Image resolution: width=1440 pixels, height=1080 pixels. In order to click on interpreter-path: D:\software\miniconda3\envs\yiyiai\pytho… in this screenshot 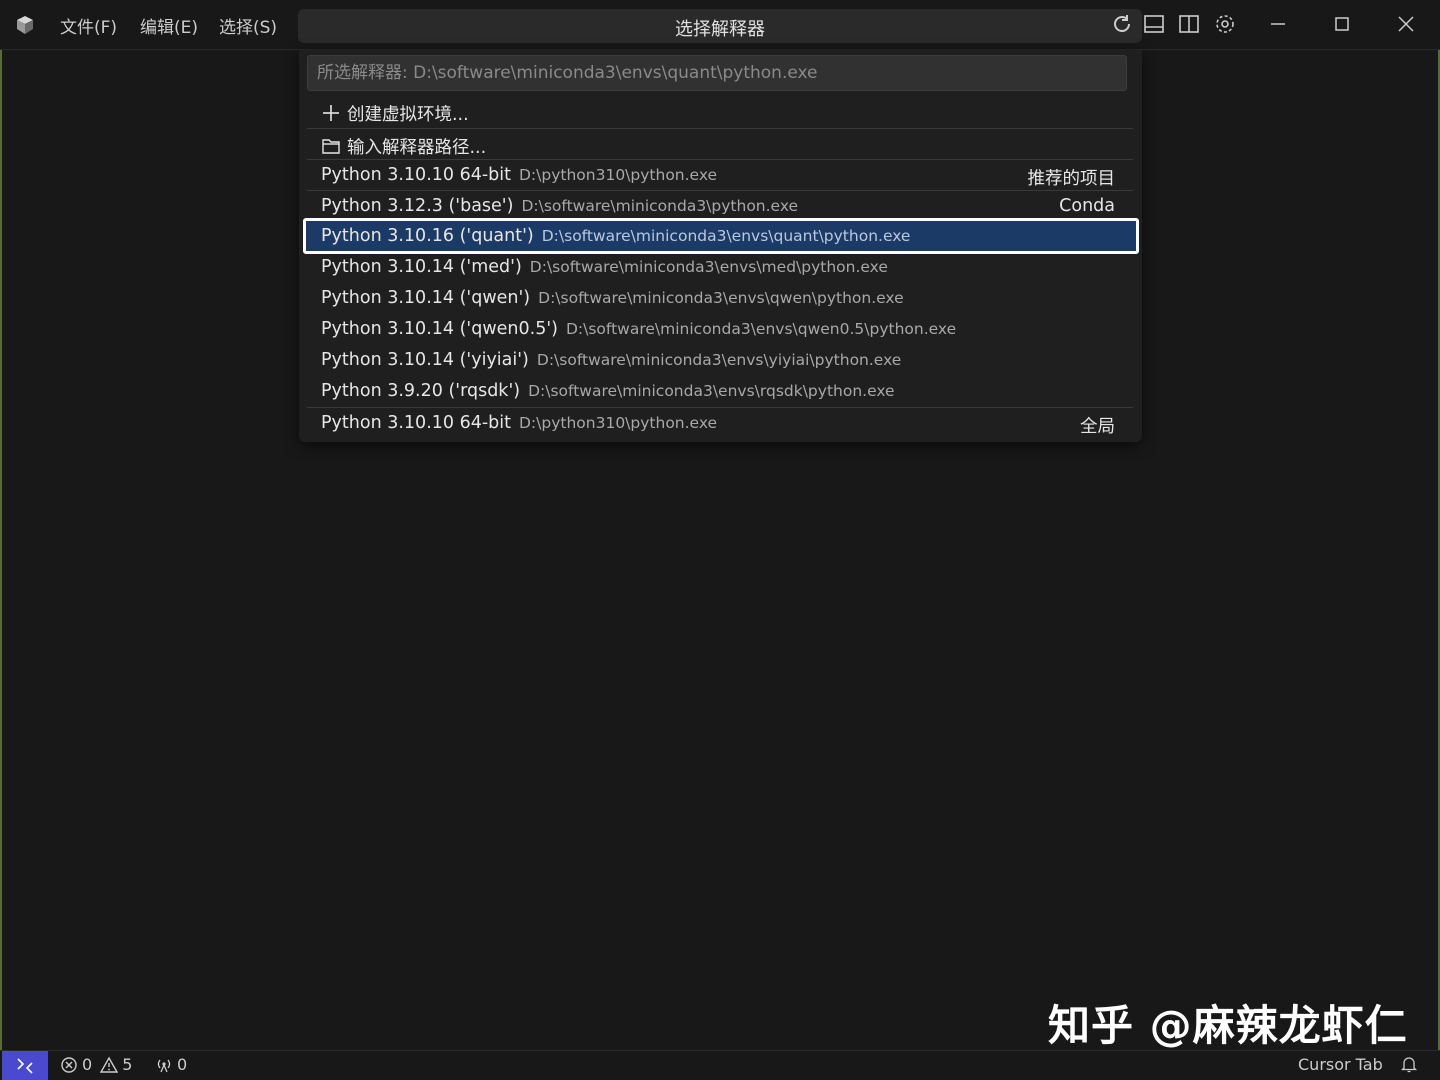, I will do `click(719, 360)`.